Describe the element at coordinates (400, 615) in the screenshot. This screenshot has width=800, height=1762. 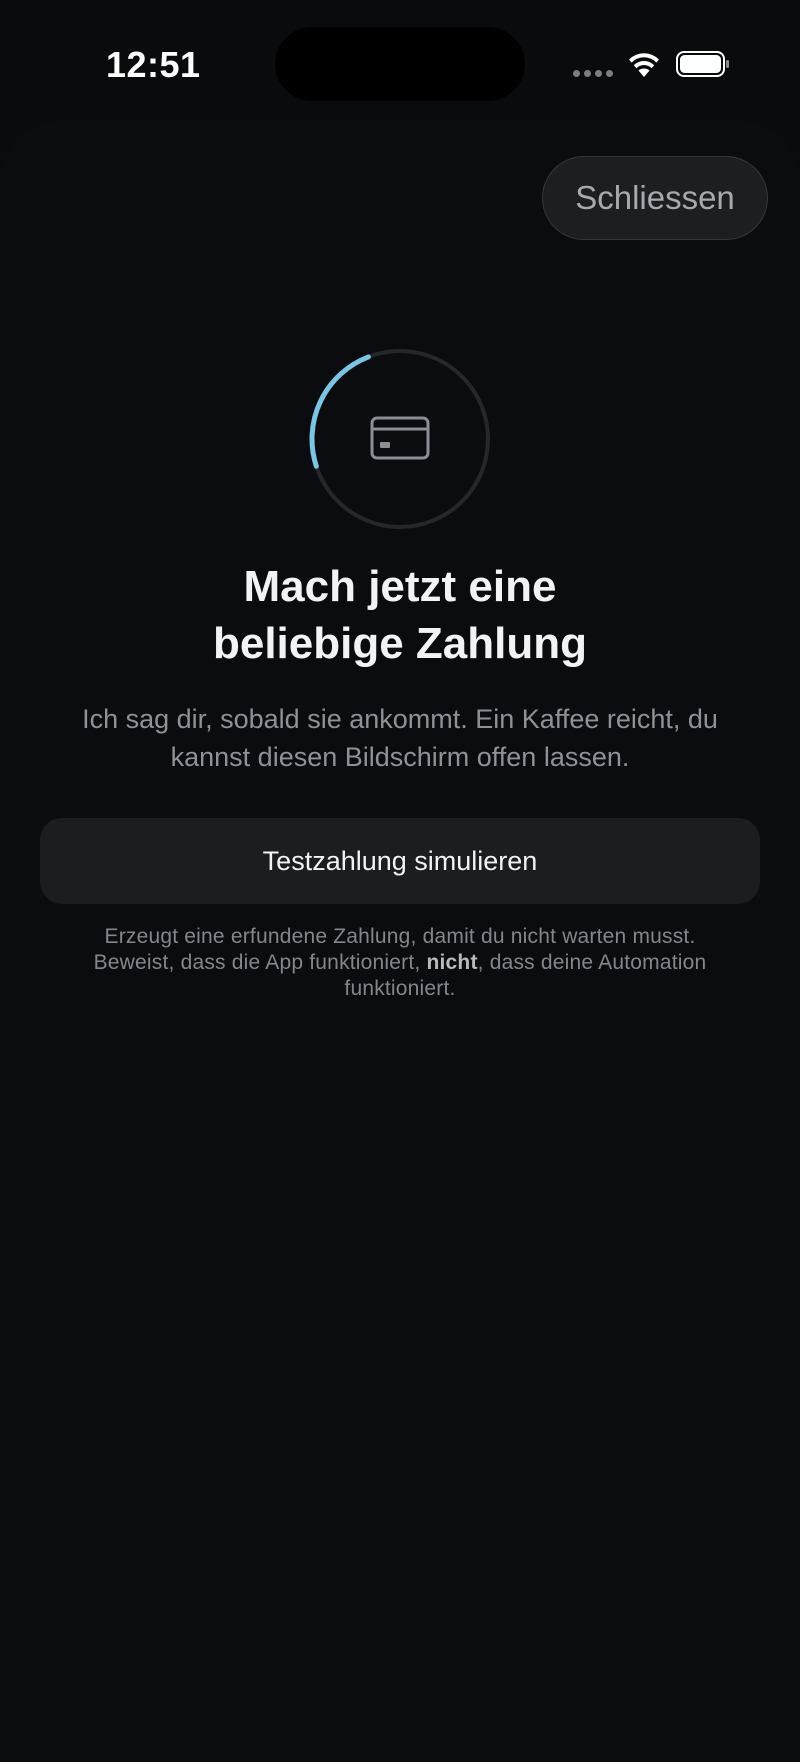
I see `page-title: Mach jetzt eine beliebige Zahlung` at that location.